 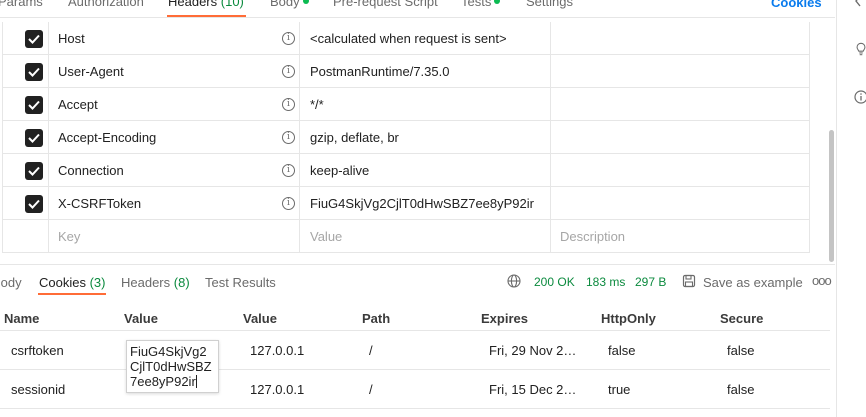 What do you see at coordinates (424, 104) in the screenshot?
I see `header-value-cell: */*` at bounding box center [424, 104].